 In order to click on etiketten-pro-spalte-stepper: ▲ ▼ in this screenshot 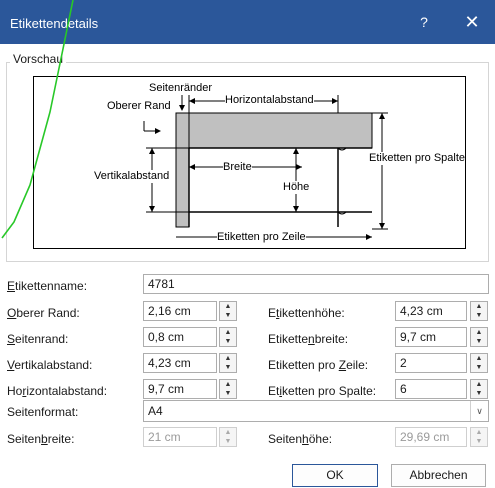, I will do `click(479, 389)`.